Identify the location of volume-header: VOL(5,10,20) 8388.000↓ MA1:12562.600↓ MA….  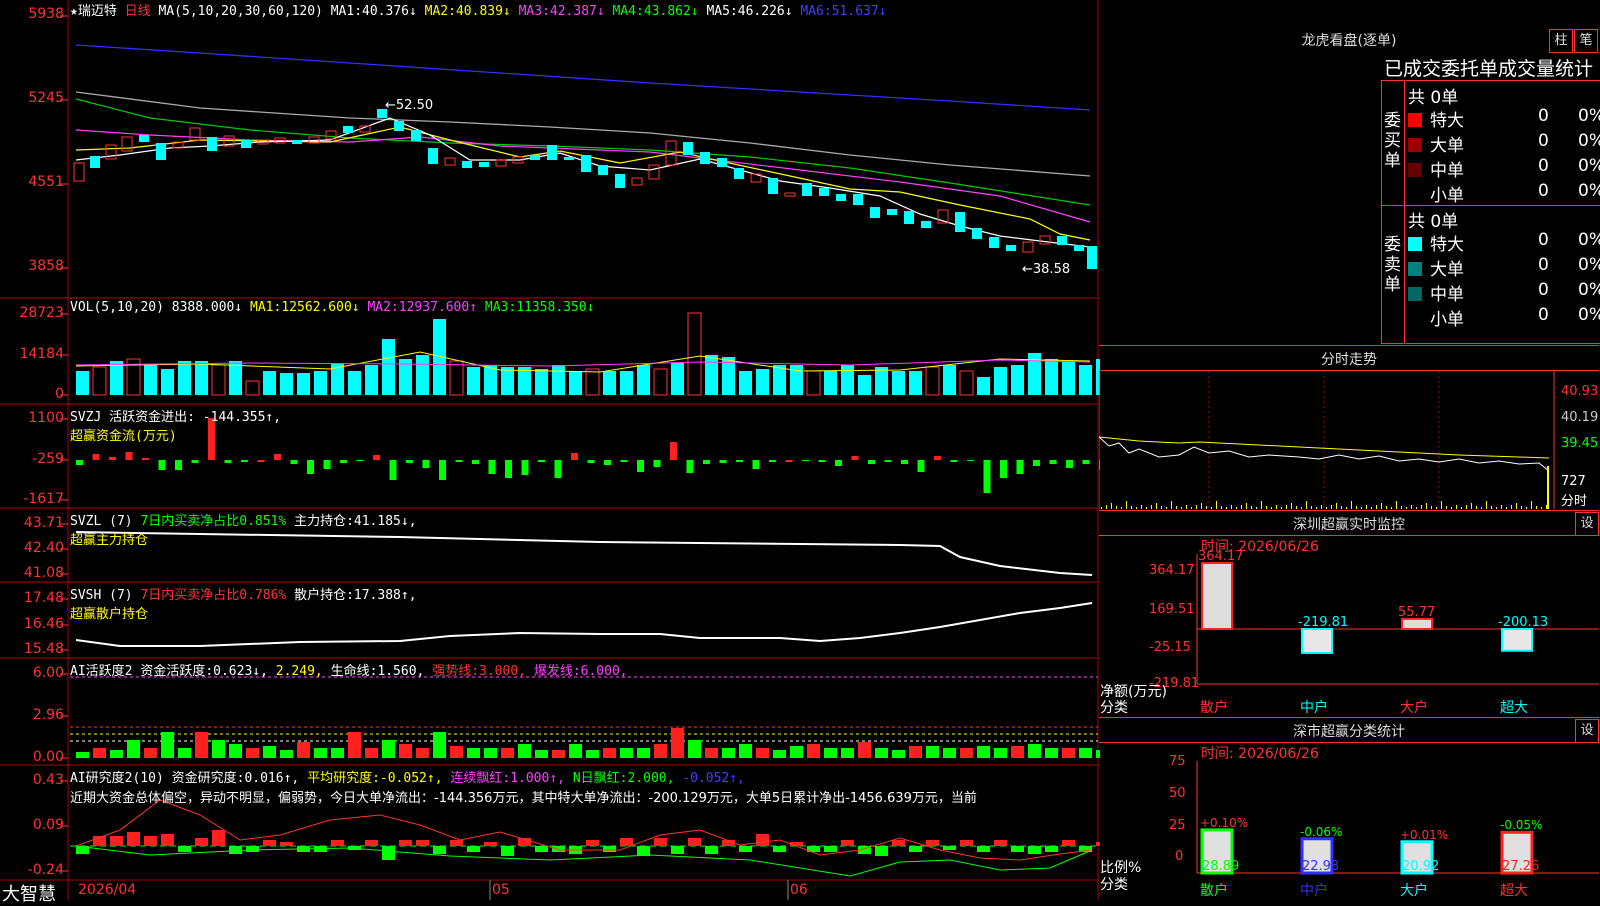
(332, 307).